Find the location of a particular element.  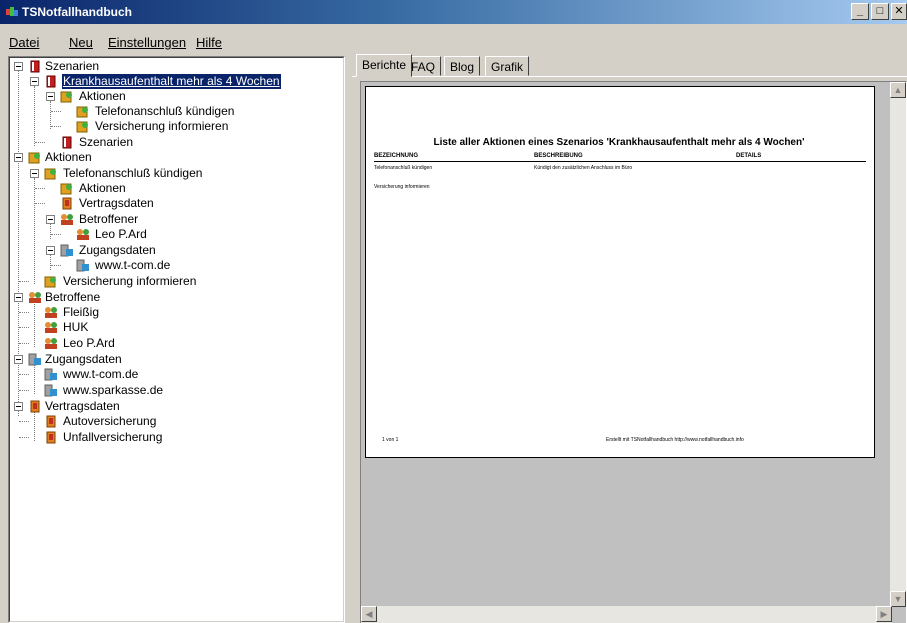

header-rule is located at coordinates (620, 161).